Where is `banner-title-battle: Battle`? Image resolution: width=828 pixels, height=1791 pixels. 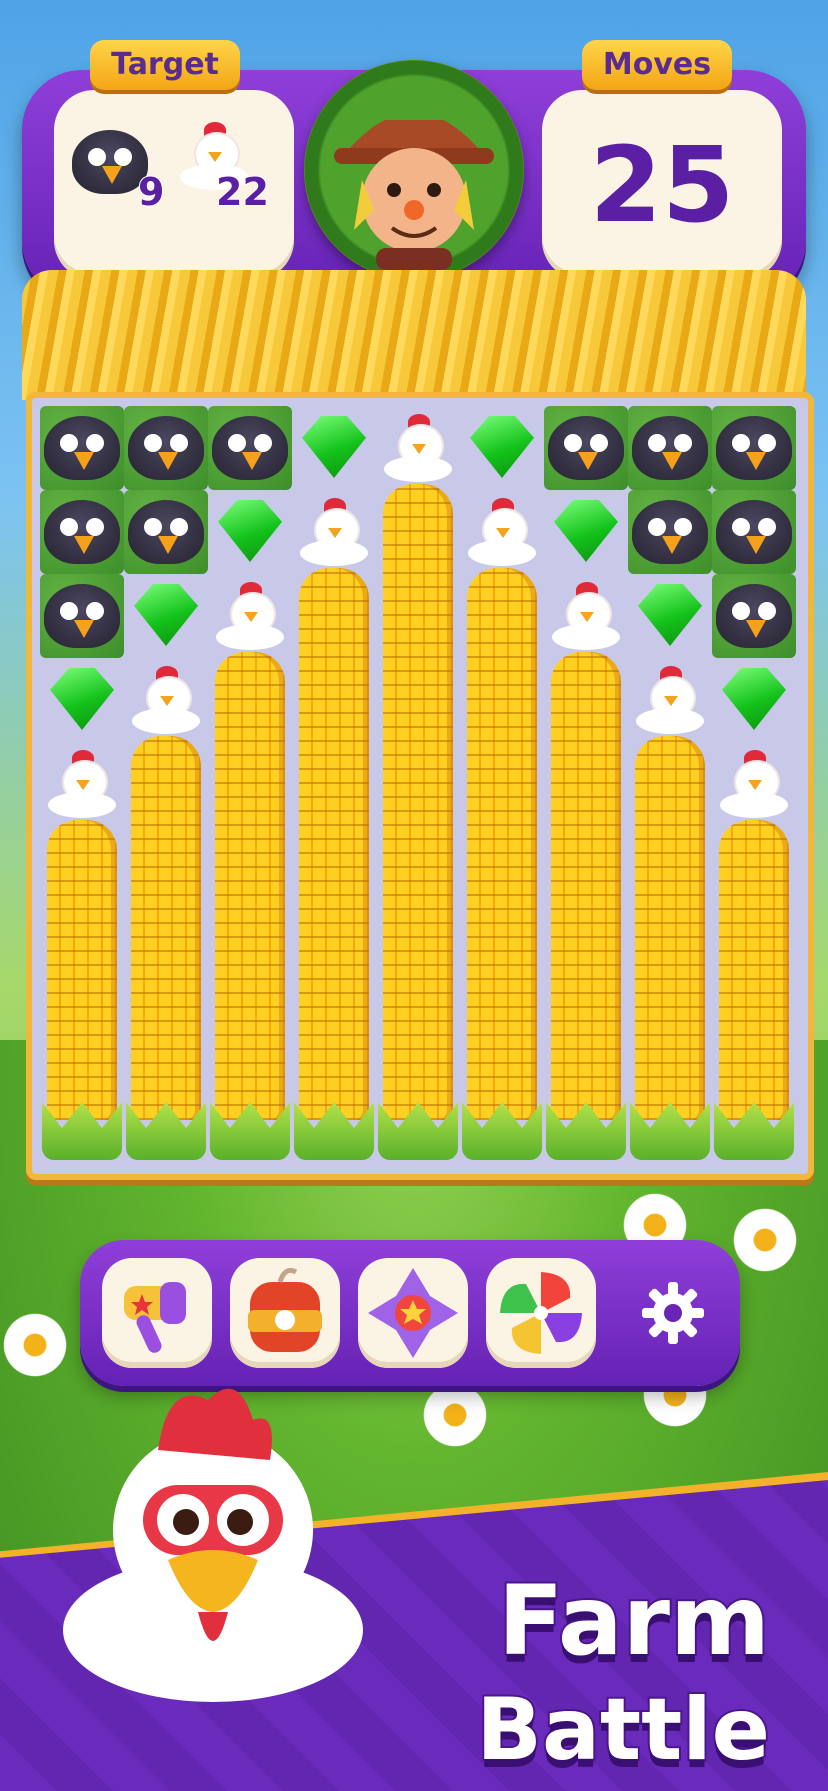 banner-title-battle: Battle is located at coordinates (623, 1730).